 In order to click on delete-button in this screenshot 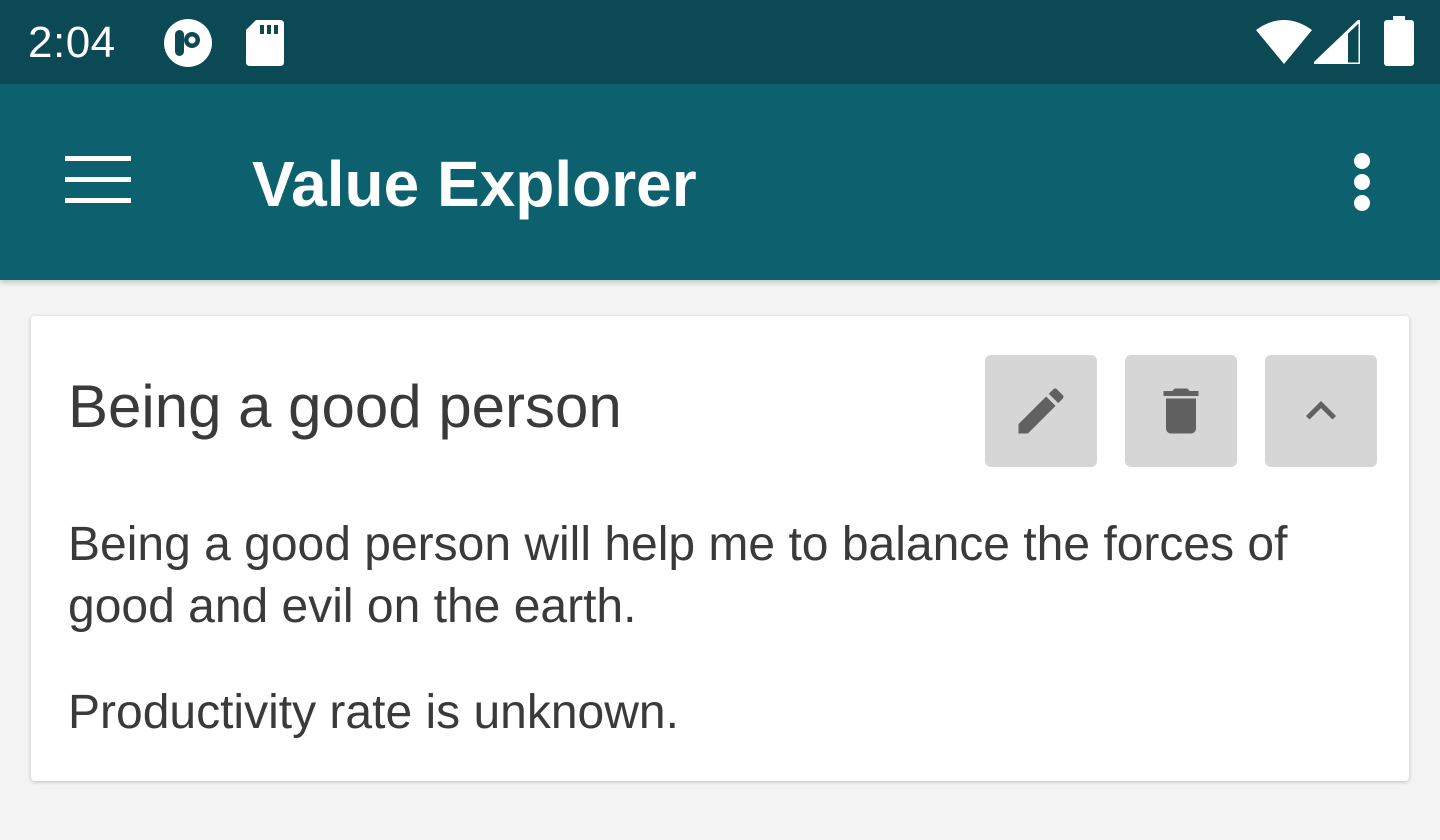, I will do `click(1181, 411)`.